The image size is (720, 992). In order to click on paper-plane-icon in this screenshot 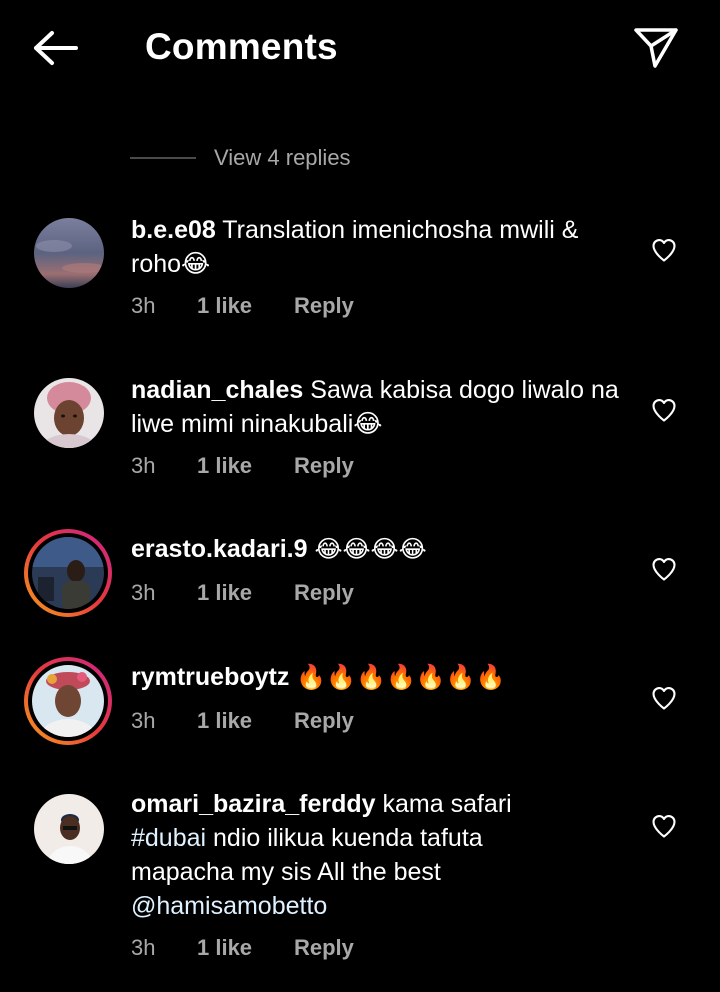, I will do `click(656, 48)`.